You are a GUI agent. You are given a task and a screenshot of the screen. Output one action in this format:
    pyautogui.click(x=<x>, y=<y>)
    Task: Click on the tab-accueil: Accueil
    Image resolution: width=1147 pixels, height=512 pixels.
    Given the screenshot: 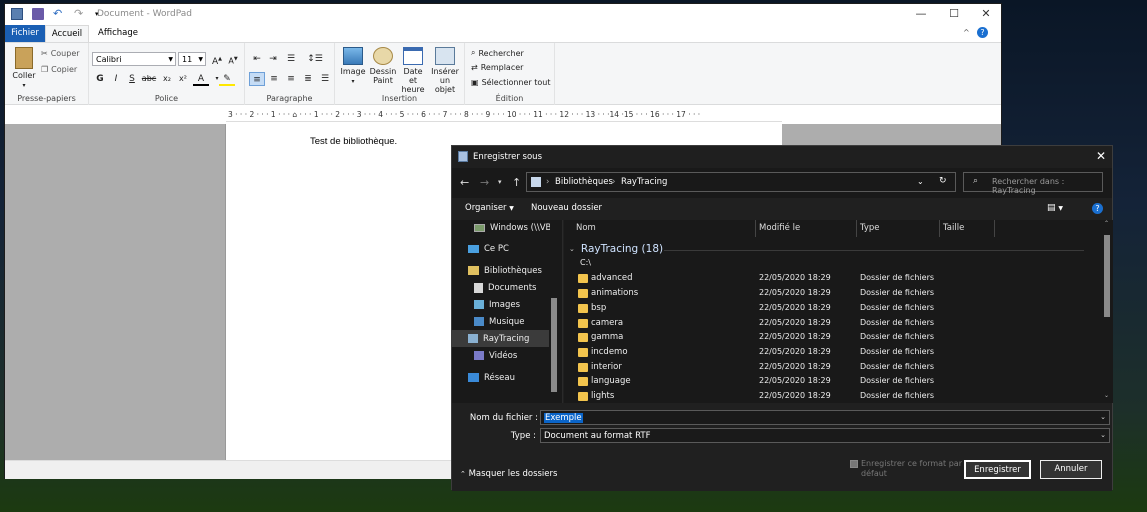 What is the action you would take?
    pyautogui.click(x=67, y=33)
    